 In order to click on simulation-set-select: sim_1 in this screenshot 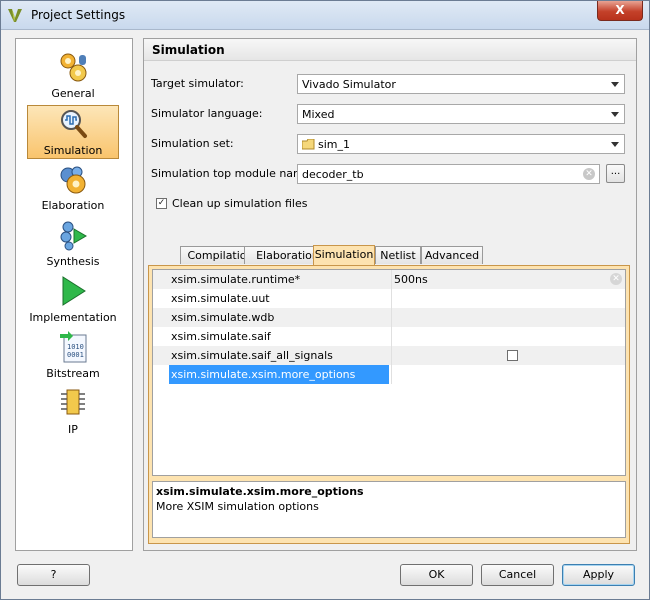, I will do `click(461, 144)`.